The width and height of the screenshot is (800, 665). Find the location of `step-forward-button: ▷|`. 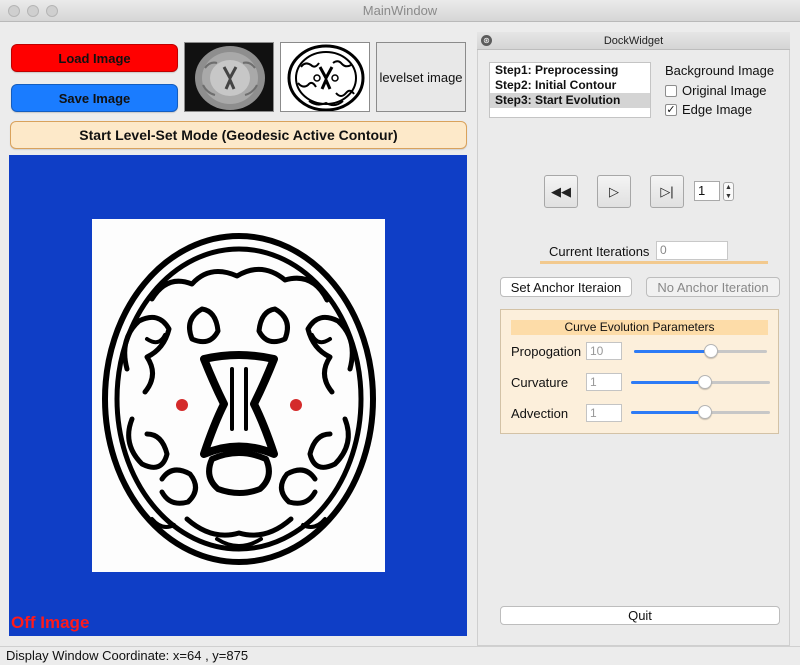

step-forward-button: ▷| is located at coordinates (667, 191).